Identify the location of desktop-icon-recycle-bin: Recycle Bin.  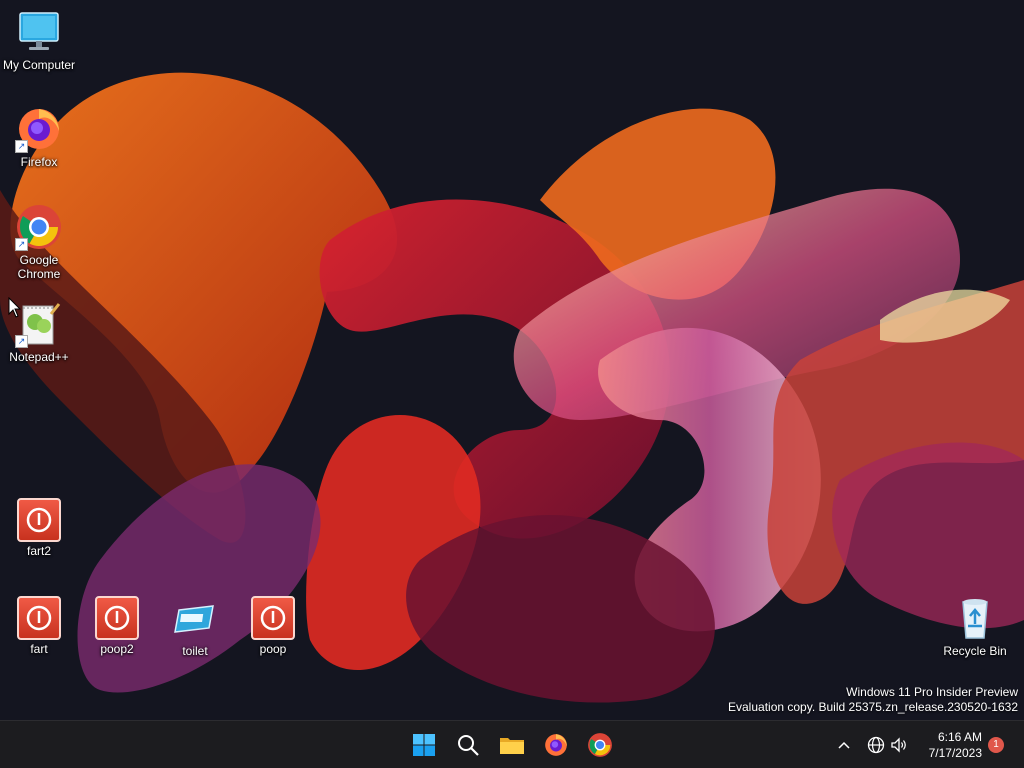
(975, 626).